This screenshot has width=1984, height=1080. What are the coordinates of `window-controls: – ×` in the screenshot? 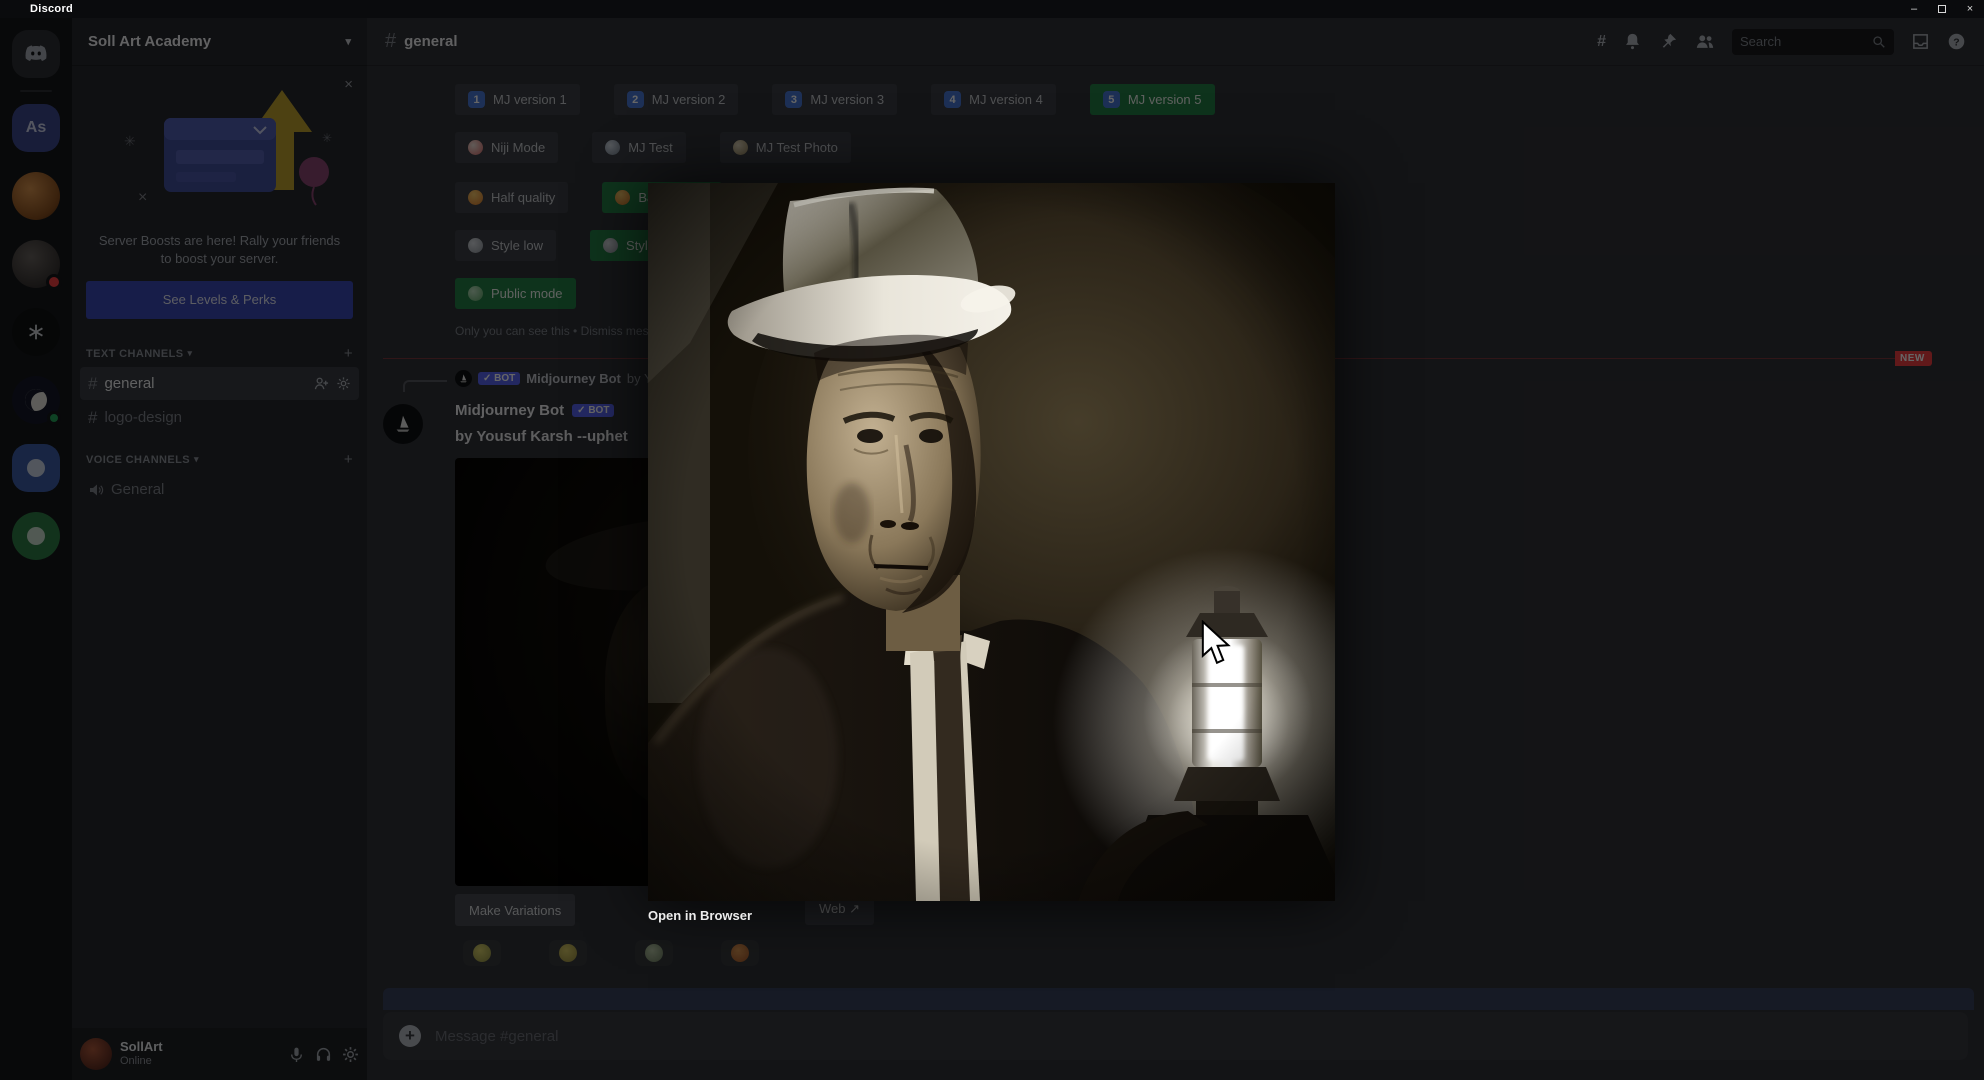 It's located at (1942, 9).